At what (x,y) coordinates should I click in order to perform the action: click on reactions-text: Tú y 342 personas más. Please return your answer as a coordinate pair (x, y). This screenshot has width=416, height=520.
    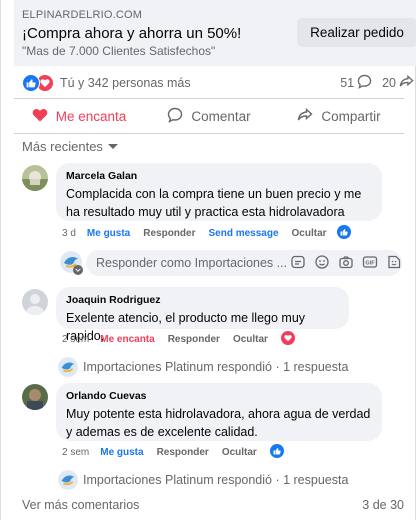
    Looking at the image, I should click on (125, 83).